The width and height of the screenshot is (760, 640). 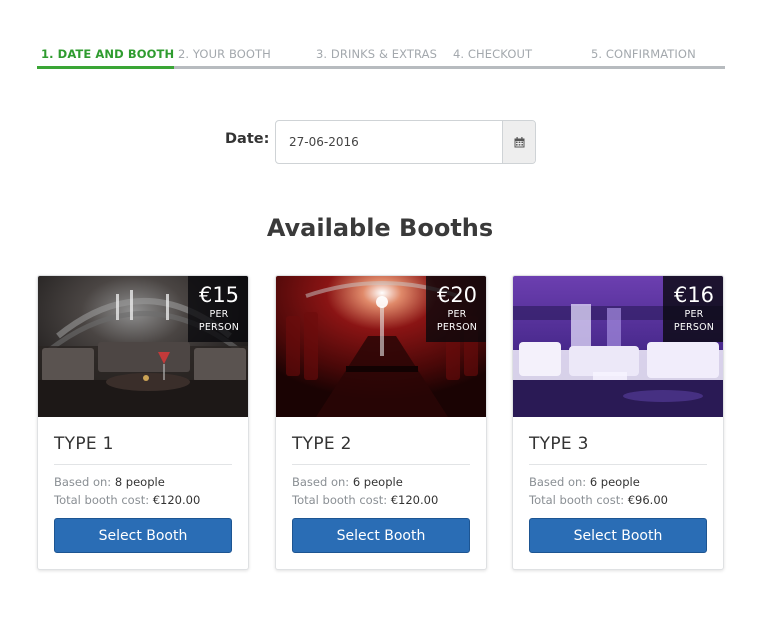 What do you see at coordinates (492, 54) in the screenshot?
I see `step-checkout: 4. CHECKOUT` at bounding box center [492, 54].